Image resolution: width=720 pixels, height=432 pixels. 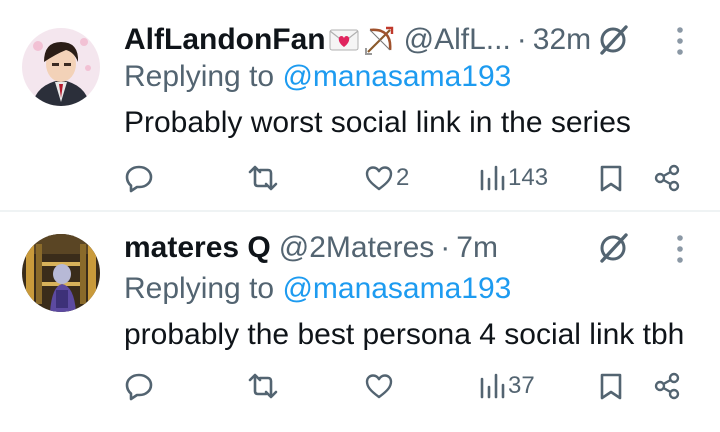 I want to click on like-button, so click(x=380, y=386).